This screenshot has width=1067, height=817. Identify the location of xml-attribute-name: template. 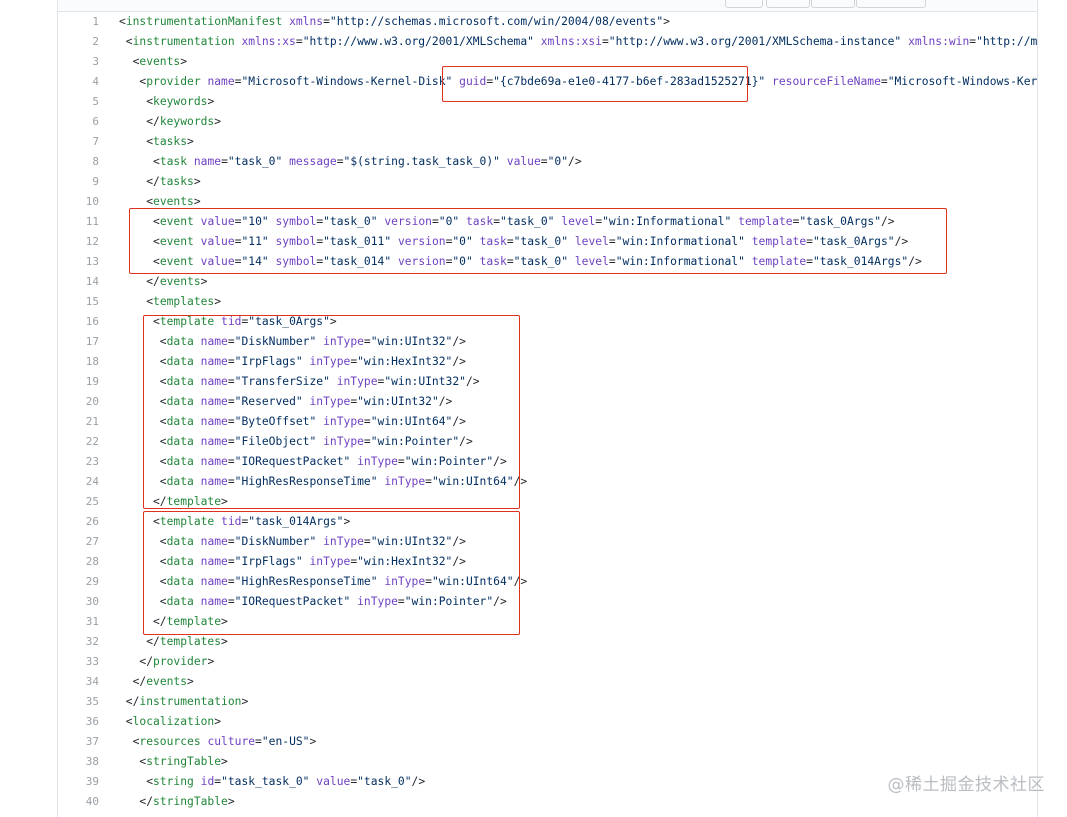
(779, 261).